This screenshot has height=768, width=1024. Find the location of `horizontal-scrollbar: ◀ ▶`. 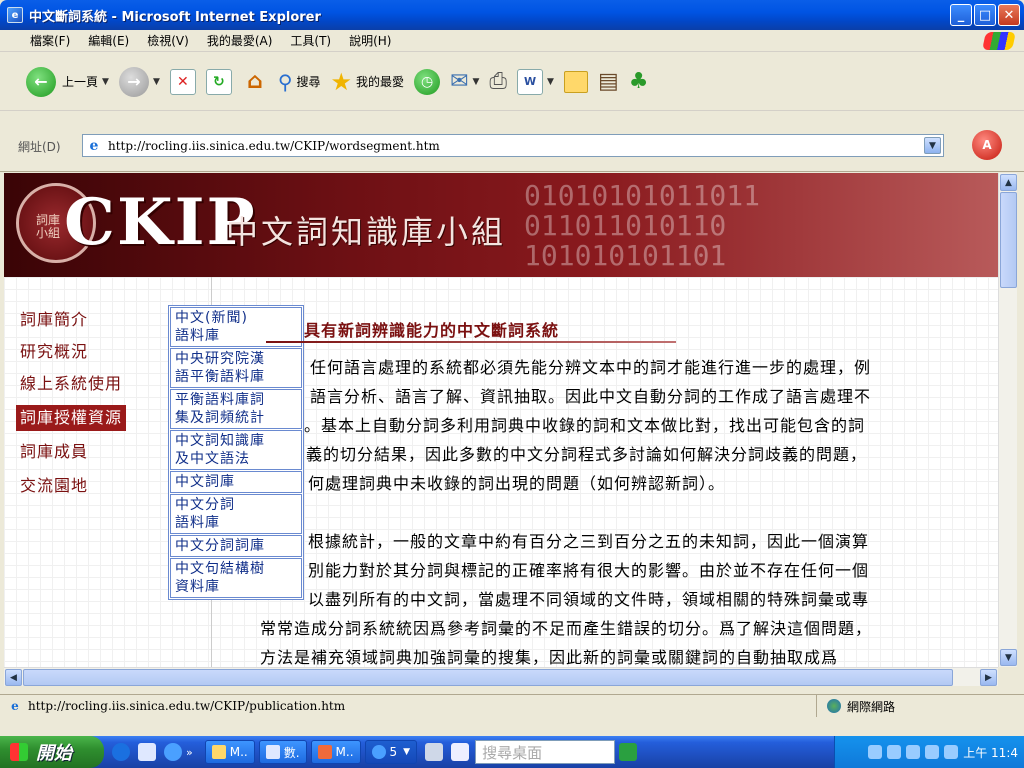

horizontal-scrollbar: ◀ ▶ is located at coordinates (501, 676).